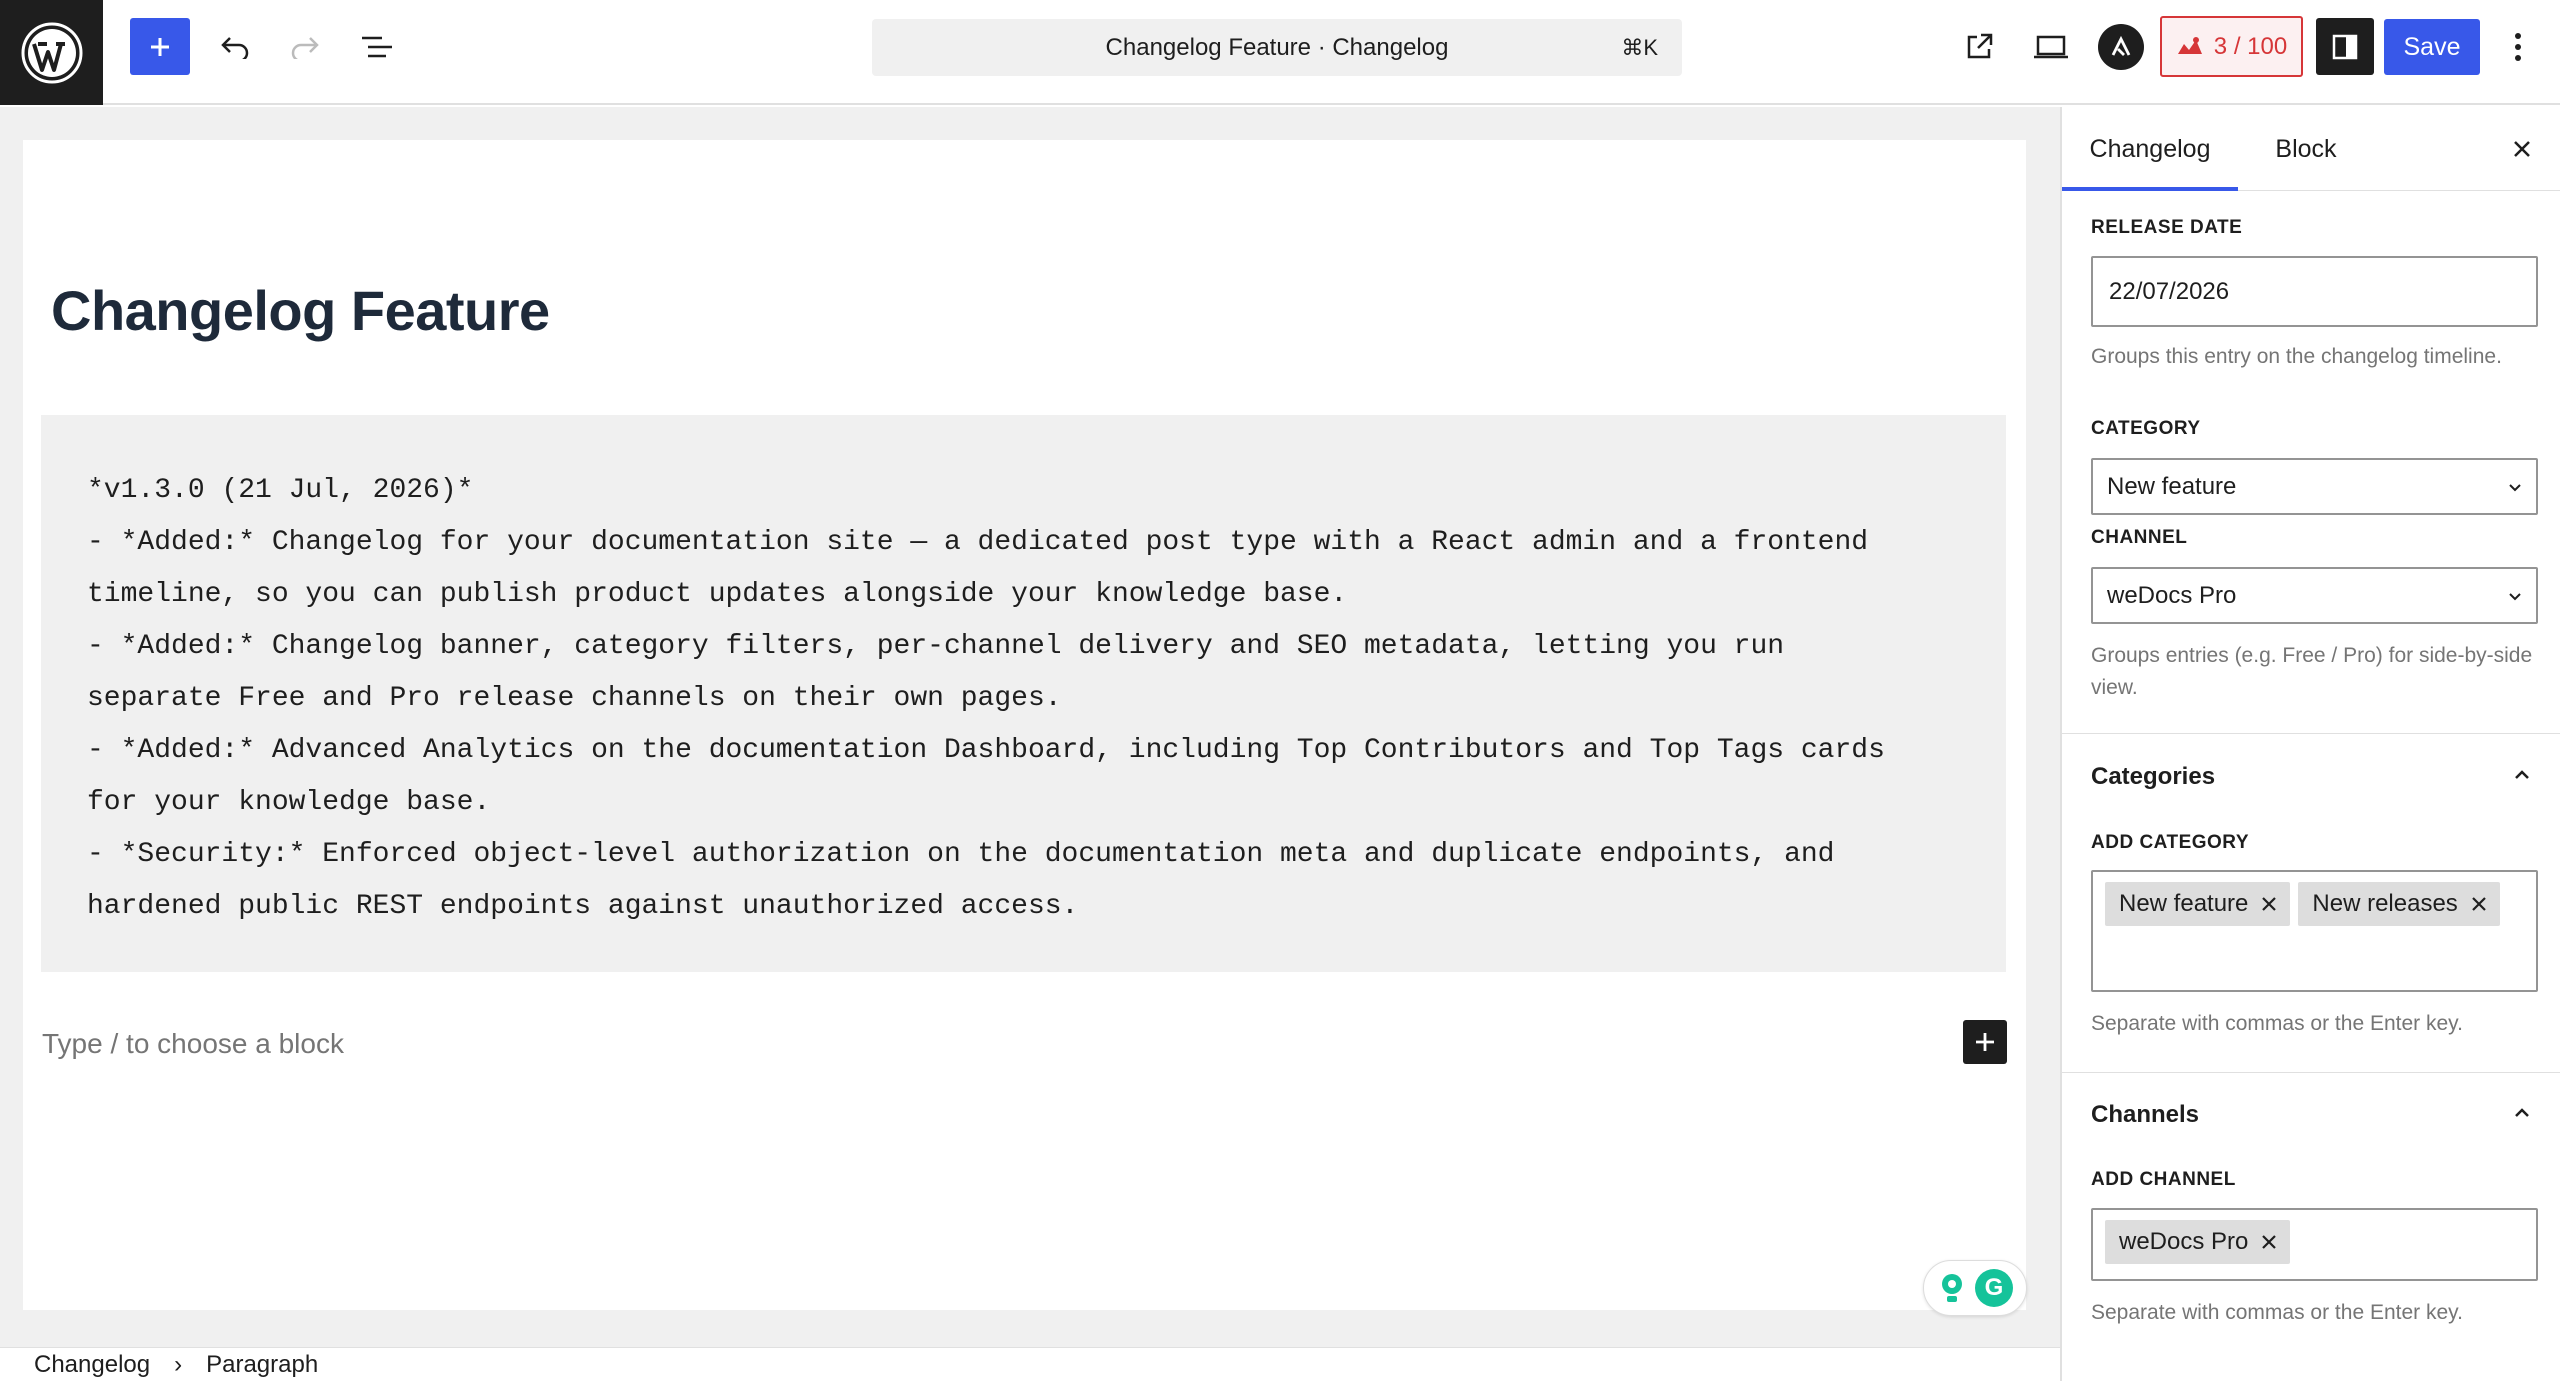 The image size is (2560, 1381). I want to click on external-link-icon, so click(1980, 45).